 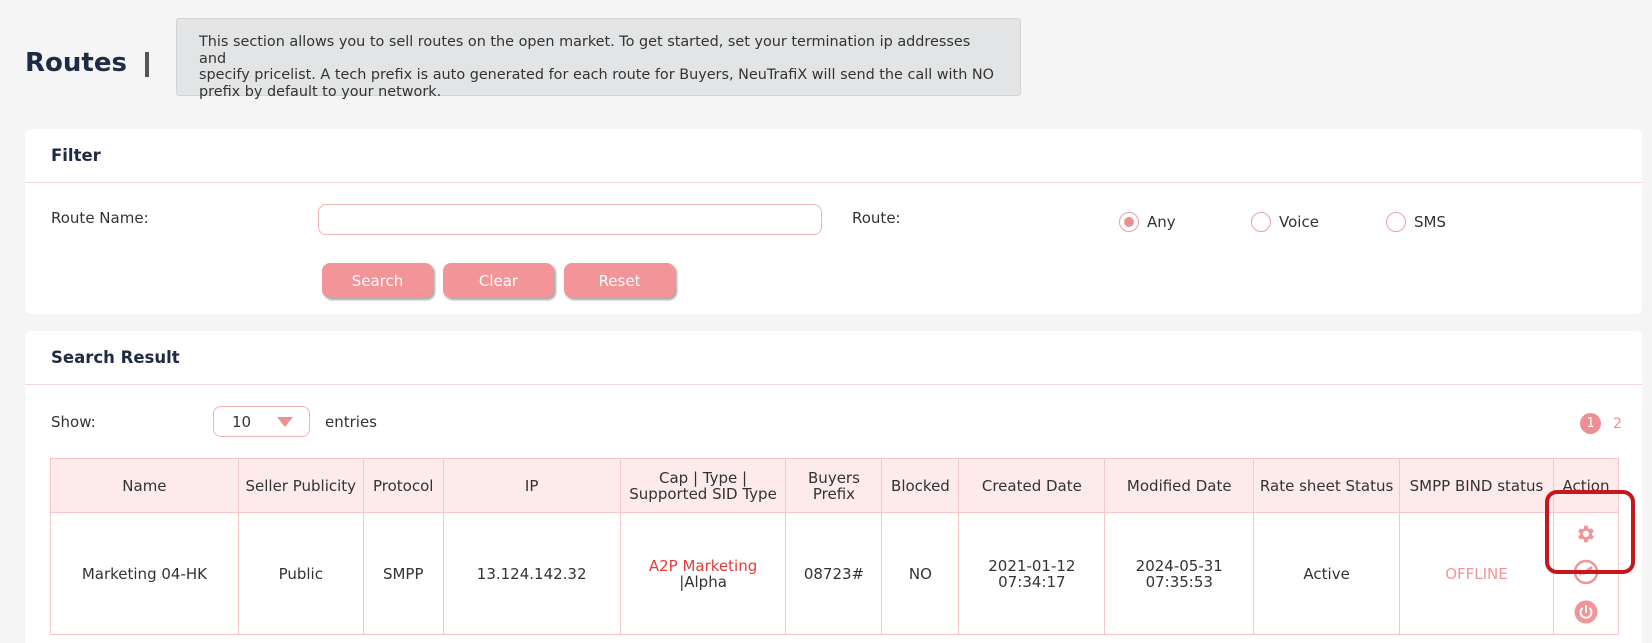 What do you see at coordinates (261, 421) in the screenshot?
I see `entries-select: 10` at bounding box center [261, 421].